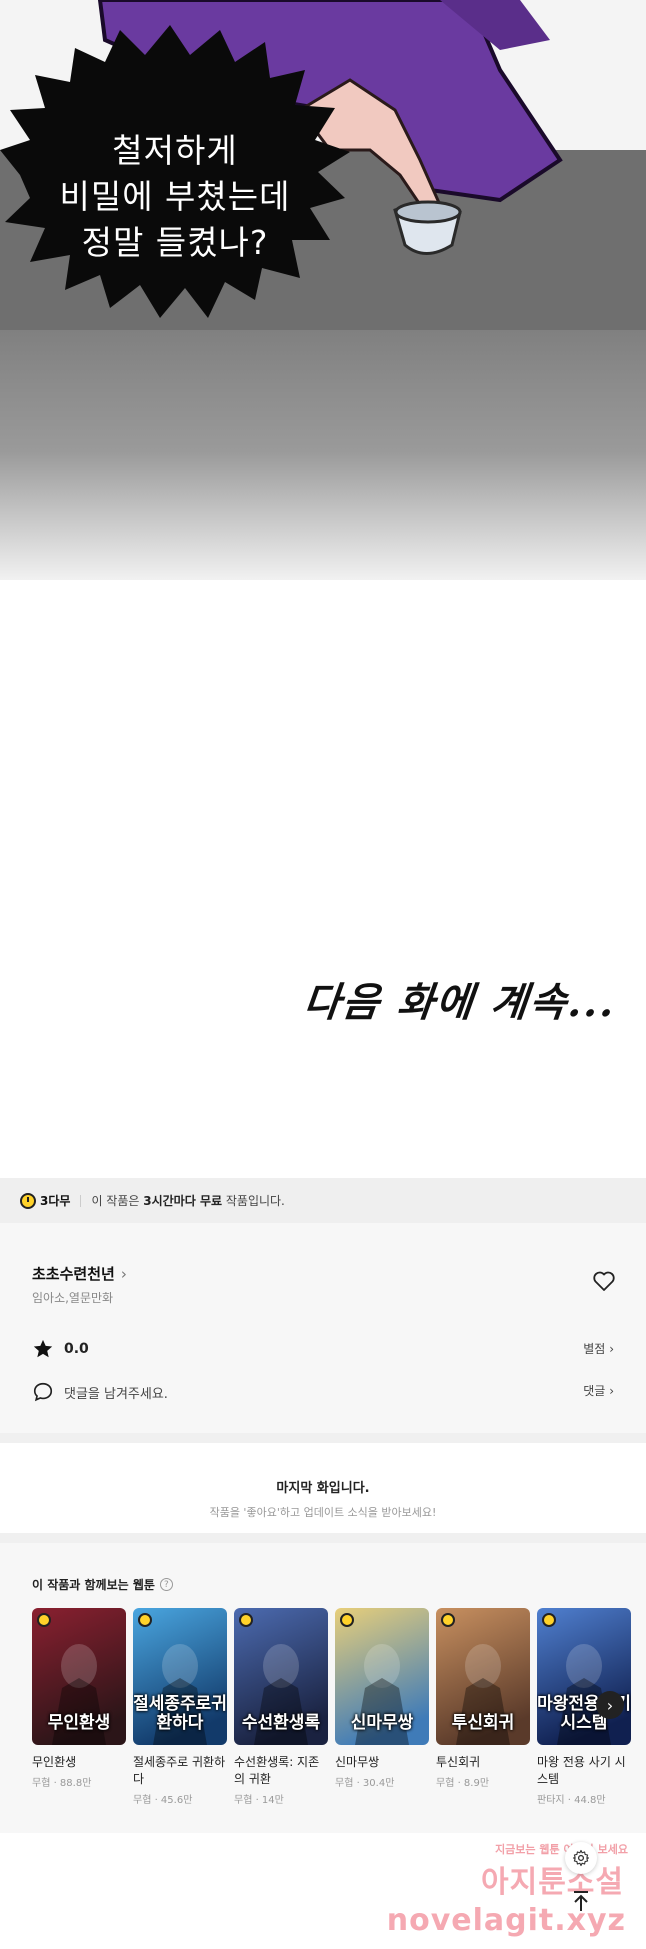 The image size is (646, 1949). Describe the element at coordinates (571, 1800) in the screenshot. I see `card-meta: 판타지 · 44.8만` at that location.